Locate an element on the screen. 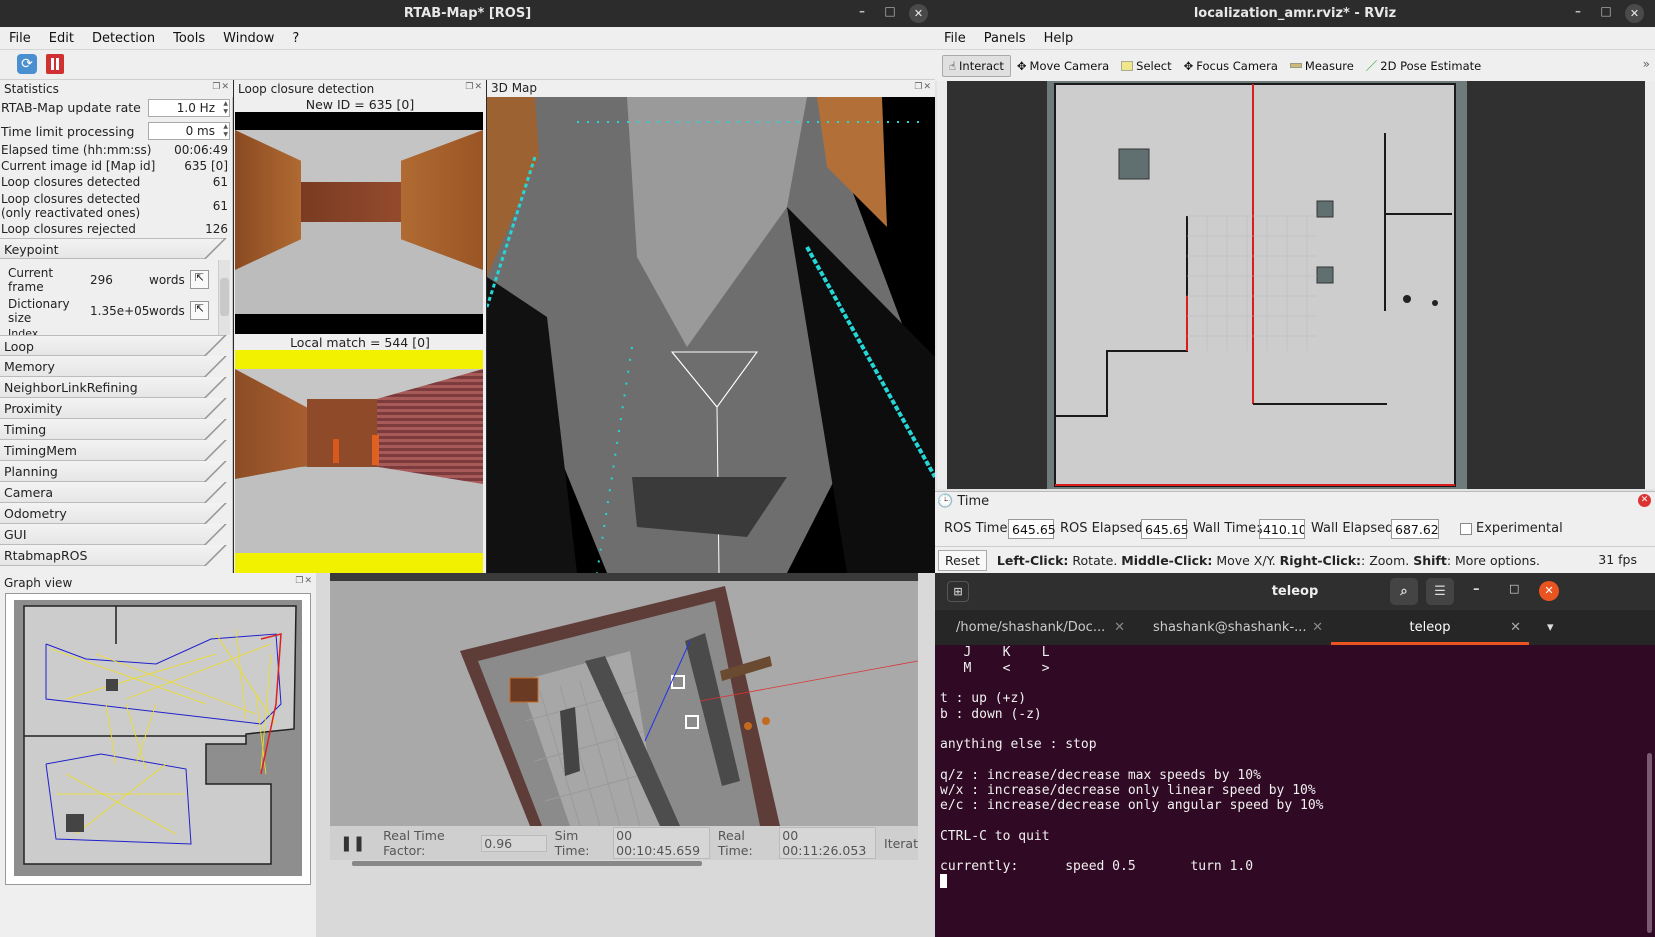  search-icon: ⌕ is located at coordinates (1404, 591).